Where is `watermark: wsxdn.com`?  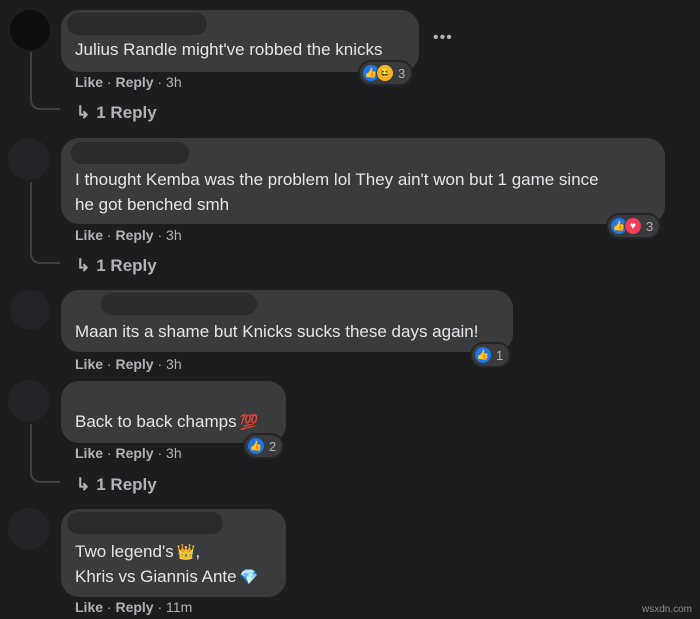
watermark: wsxdn.com is located at coordinates (666, 609).